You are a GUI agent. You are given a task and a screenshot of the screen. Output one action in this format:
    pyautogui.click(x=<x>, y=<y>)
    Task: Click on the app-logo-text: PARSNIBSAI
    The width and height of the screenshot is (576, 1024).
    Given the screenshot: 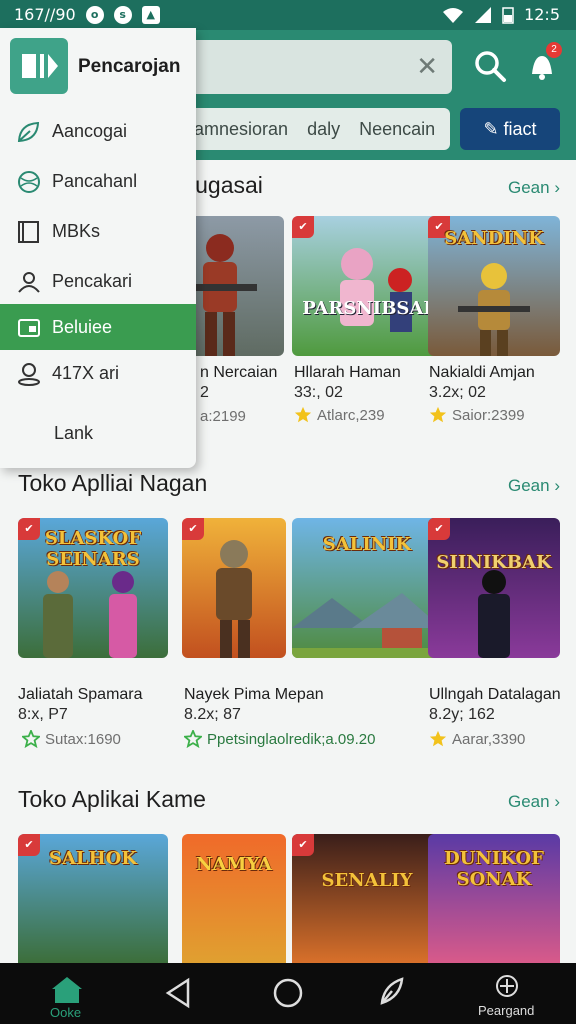 What is the action you would take?
    pyautogui.click(x=367, y=308)
    